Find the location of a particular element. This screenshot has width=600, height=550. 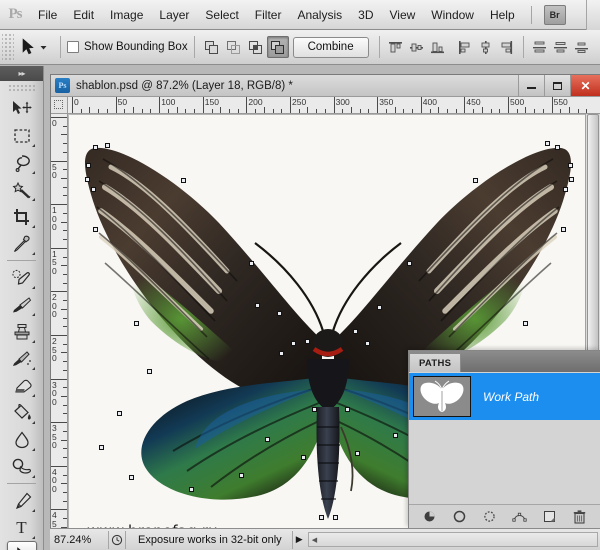

intersect-path-areas-button is located at coordinates (256, 47).